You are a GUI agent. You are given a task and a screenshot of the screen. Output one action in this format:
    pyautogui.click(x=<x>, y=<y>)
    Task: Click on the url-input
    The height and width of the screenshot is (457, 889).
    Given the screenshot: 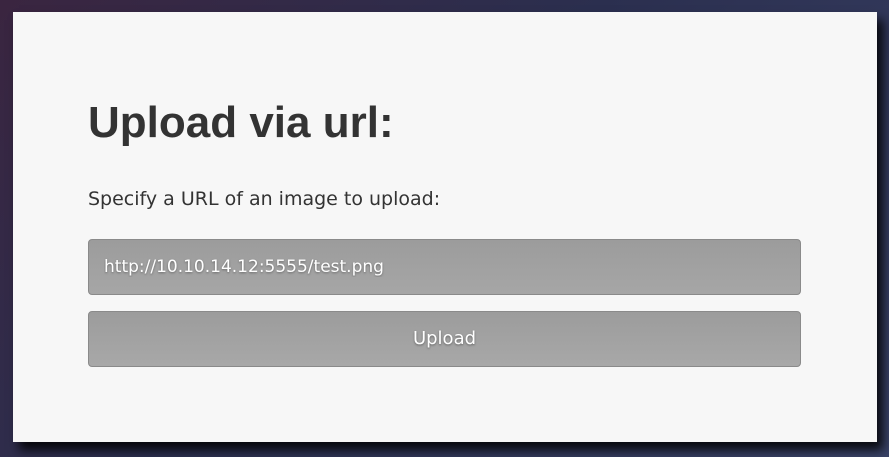 What is the action you would take?
    pyautogui.click(x=444, y=267)
    